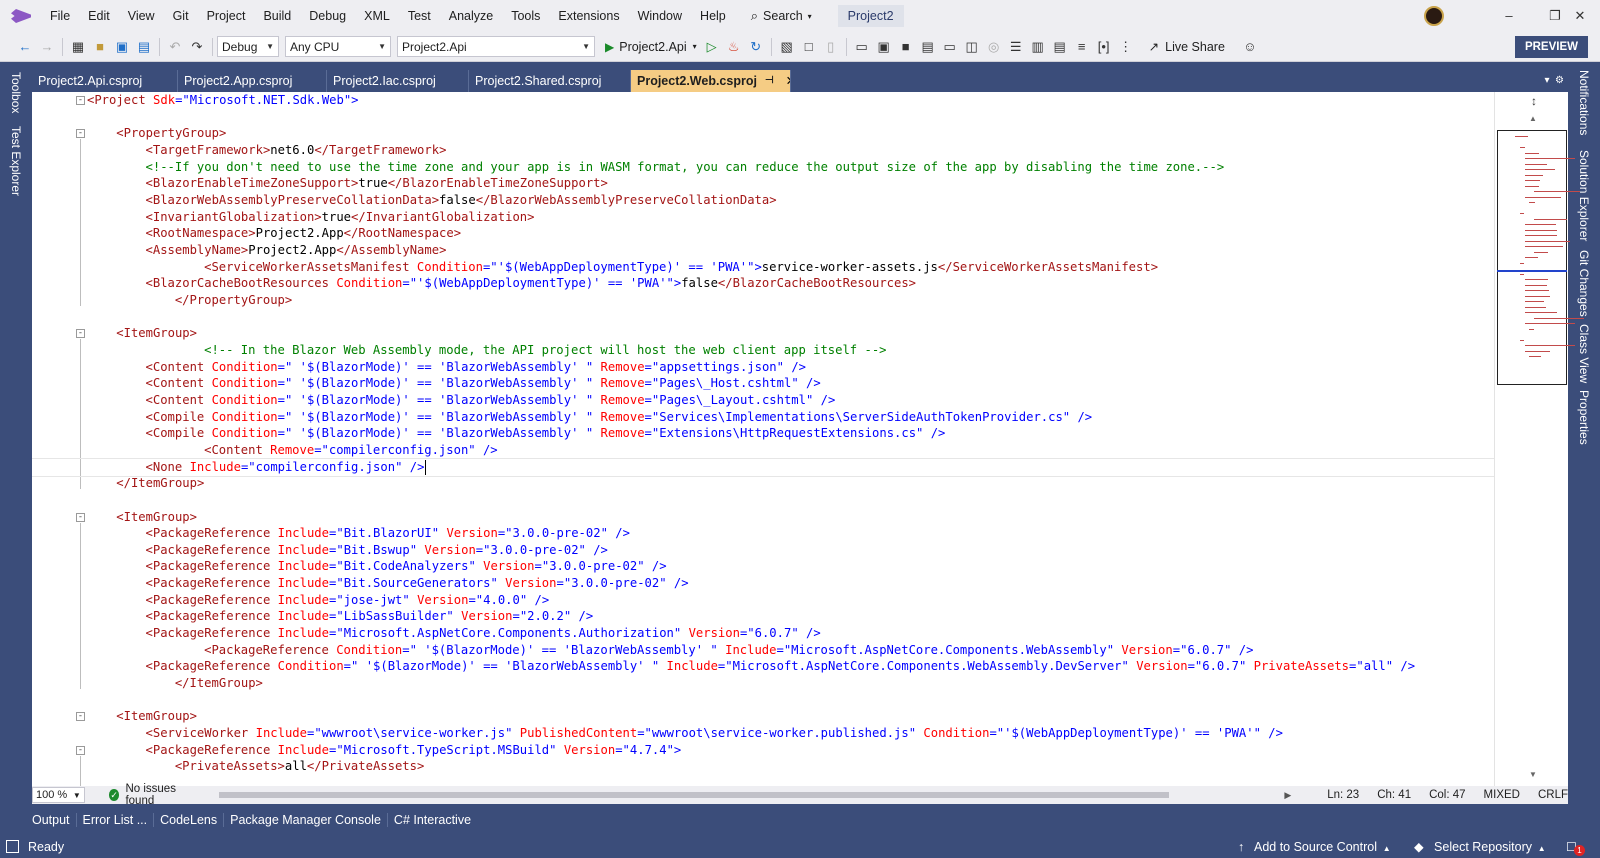 Image resolution: width=1600 pixels, height=858 pixels. What do you see at coordinates (1533, 118) in the screenshot?
I see `scroll-up-icon: ▲` at bounding box center [1533, 118].